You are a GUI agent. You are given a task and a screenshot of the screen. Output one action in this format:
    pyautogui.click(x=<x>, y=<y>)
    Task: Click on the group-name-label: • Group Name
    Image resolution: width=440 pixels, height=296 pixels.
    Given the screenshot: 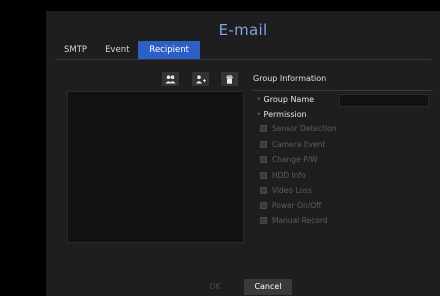 What is the action you would take?
    pyautogui.click(x=285, y=99)
    